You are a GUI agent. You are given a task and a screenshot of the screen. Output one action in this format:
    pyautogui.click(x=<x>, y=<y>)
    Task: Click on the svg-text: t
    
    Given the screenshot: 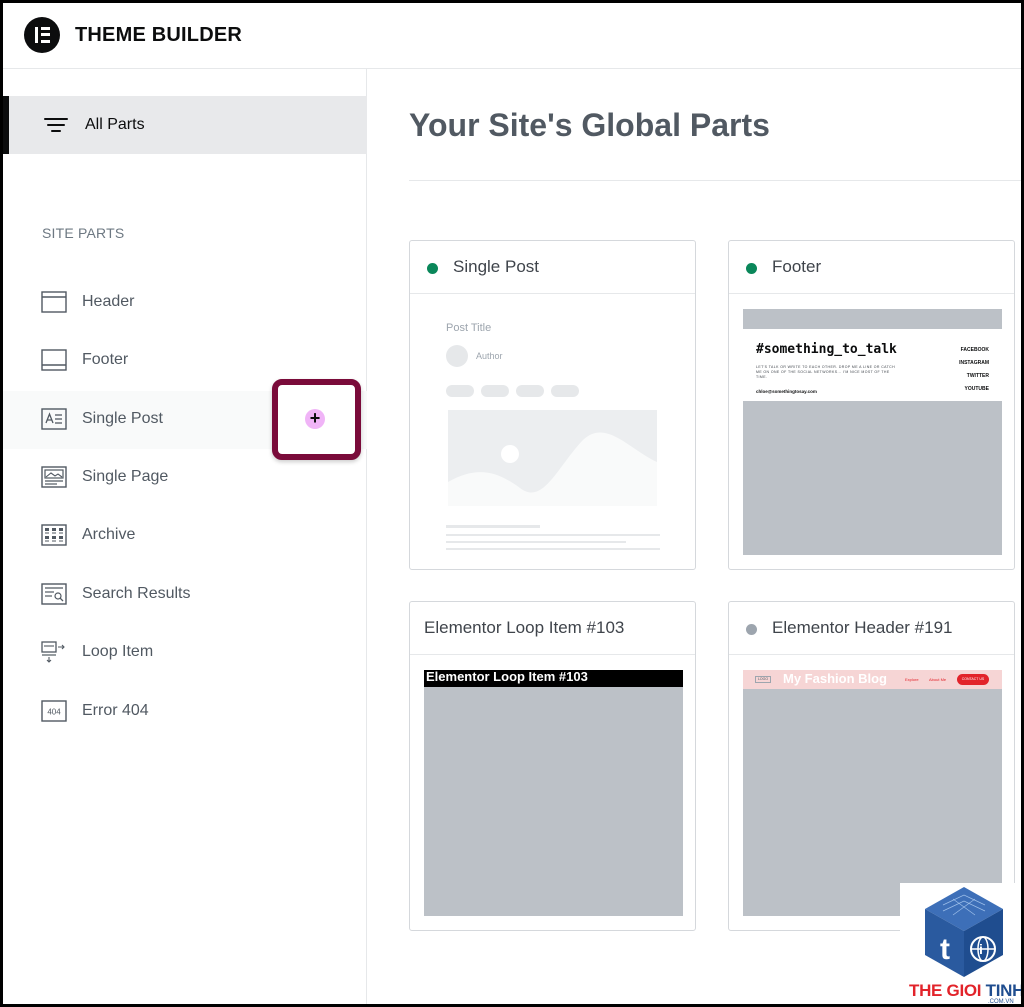 What is the action you would take?
    pyautogui.click(x=945, y=949)
    